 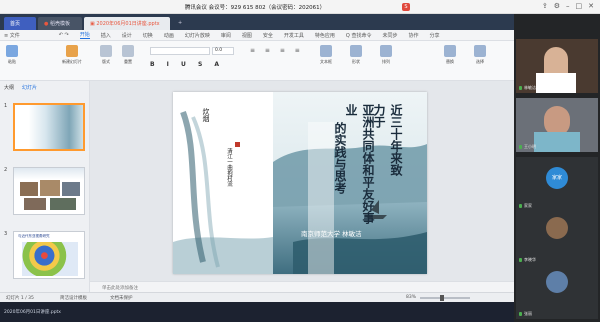 What do you see at coordinates (106, 35) in the screenshot?
I see `menu-insert: 插入` at bounding box center [106, 35].